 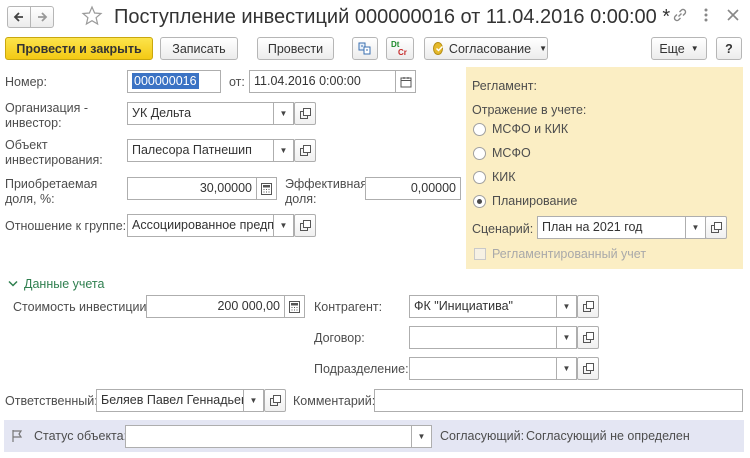 I want to click on calendar-icon, so click(x=405, y=81).